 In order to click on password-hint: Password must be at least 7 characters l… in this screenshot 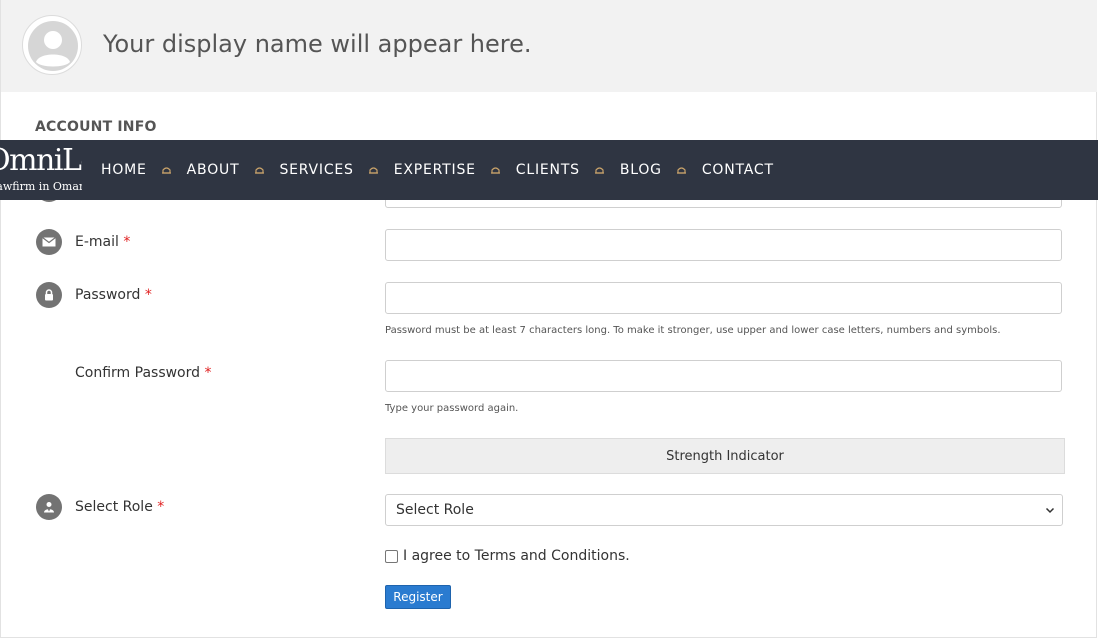, I will do `click(693, 330)`.